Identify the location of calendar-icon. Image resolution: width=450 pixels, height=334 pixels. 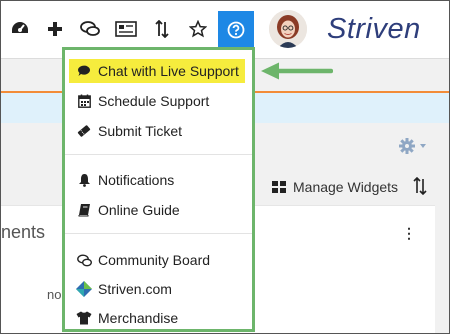
(84, 101).